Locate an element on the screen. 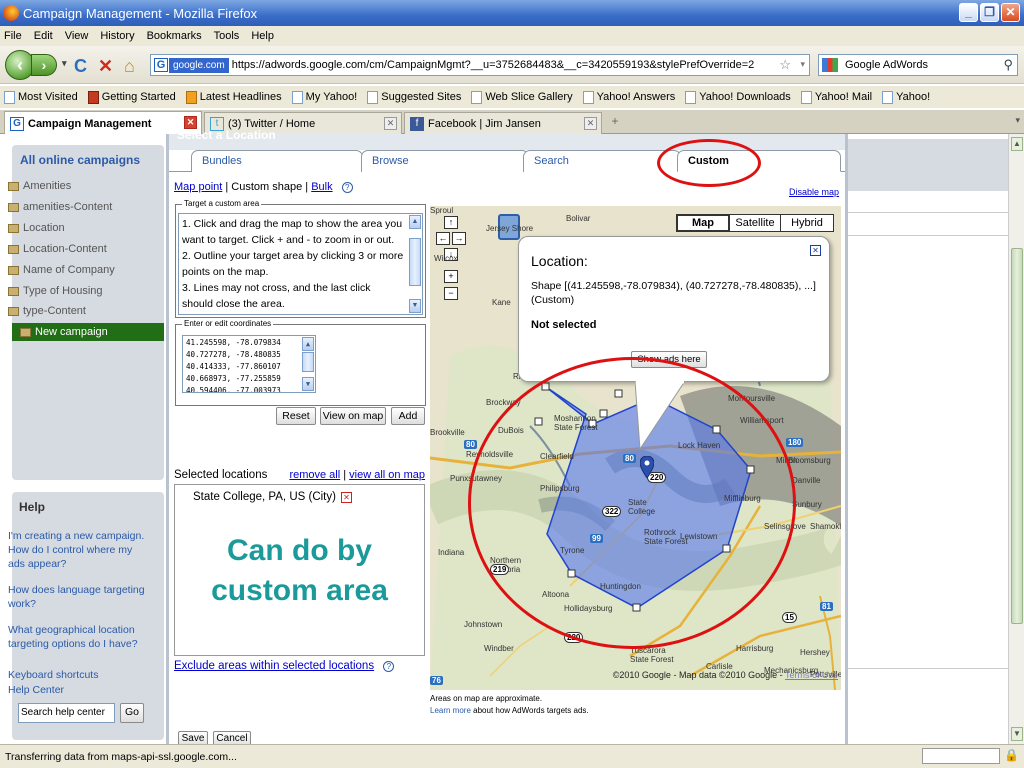 The width and height of the screenshot is (1024, 768). terms-of-use-link: Terms of Use is located at coordinates (811, 675).